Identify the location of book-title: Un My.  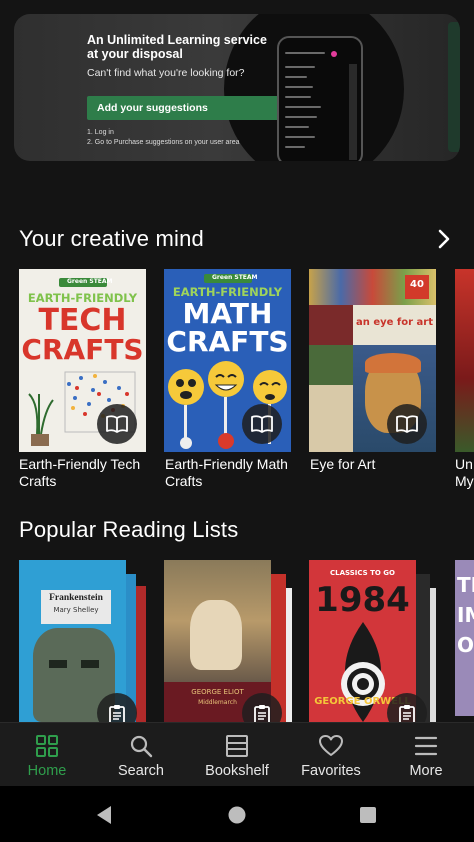
(464, 473).